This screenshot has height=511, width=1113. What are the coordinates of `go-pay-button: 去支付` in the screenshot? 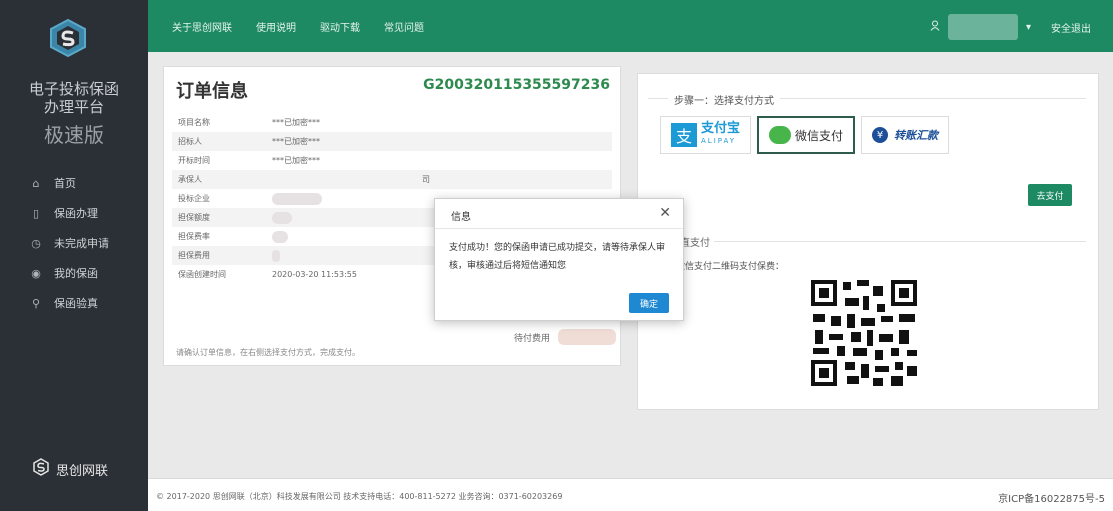 It's located at (1050, 195).